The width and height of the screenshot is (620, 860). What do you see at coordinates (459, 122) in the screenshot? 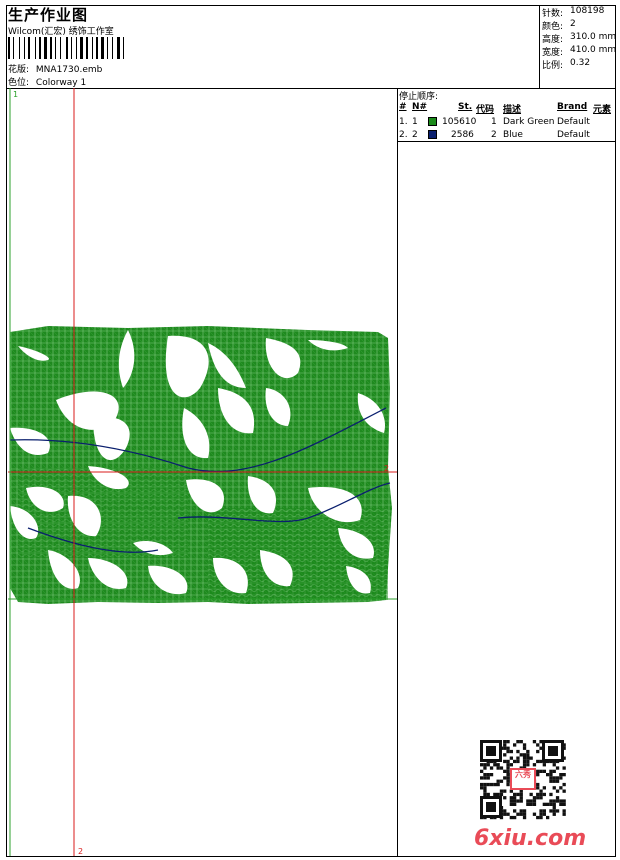
I see `row1-stitches: 105610` at bounding box center [459, 122].